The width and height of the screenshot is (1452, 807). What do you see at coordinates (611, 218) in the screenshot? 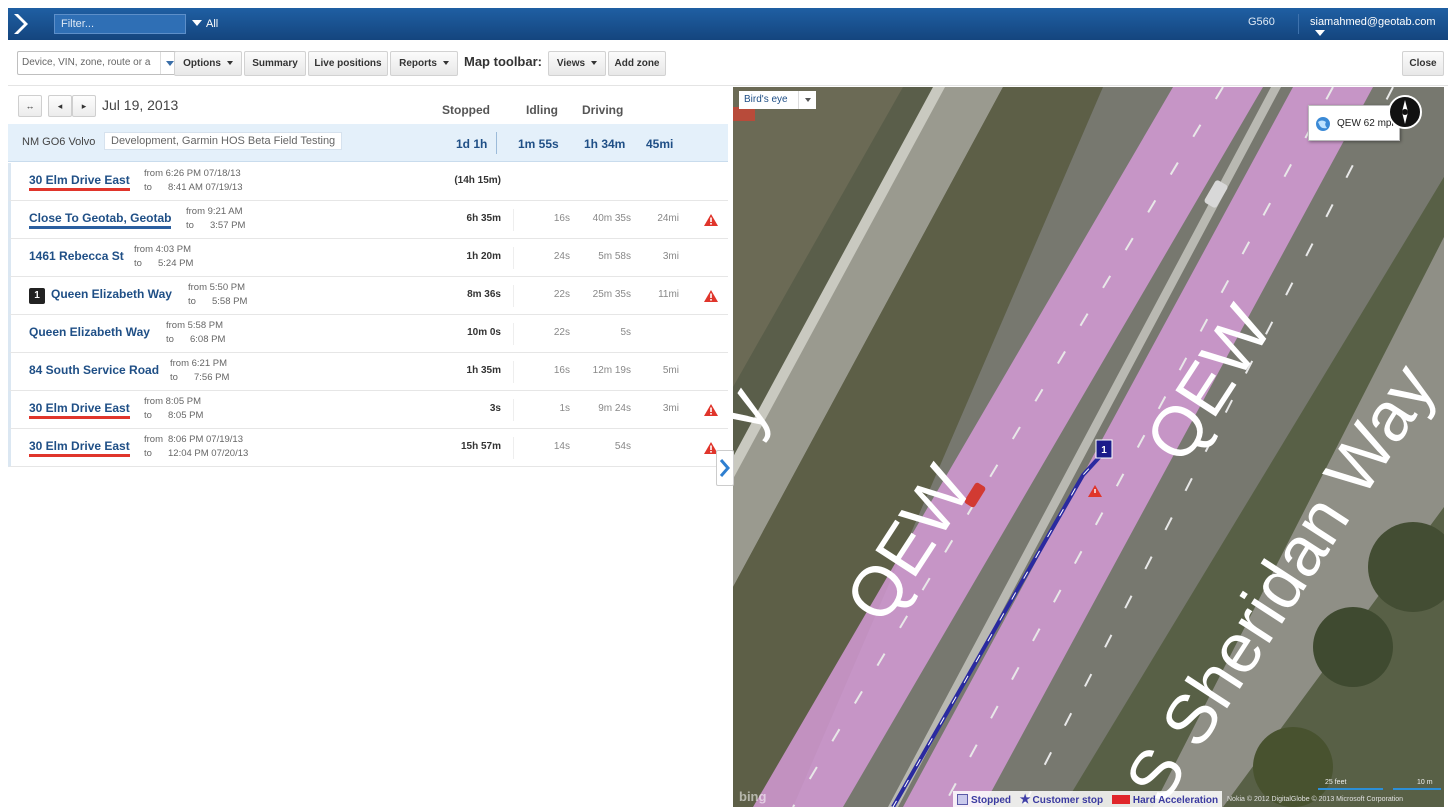
I see `trip-driving: 40m 35s` at bounding box center [611, 218].